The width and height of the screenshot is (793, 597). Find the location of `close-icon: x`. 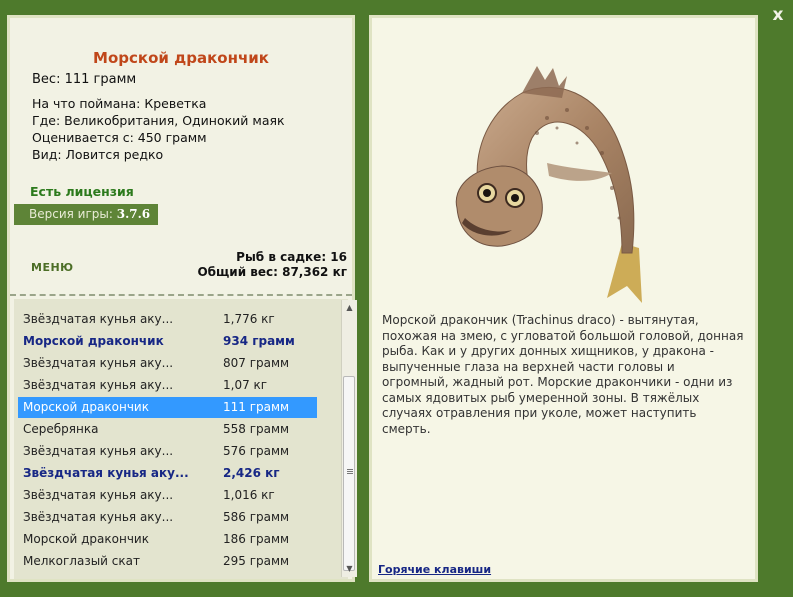

close-icon: x is located at coordinates (778, 15).